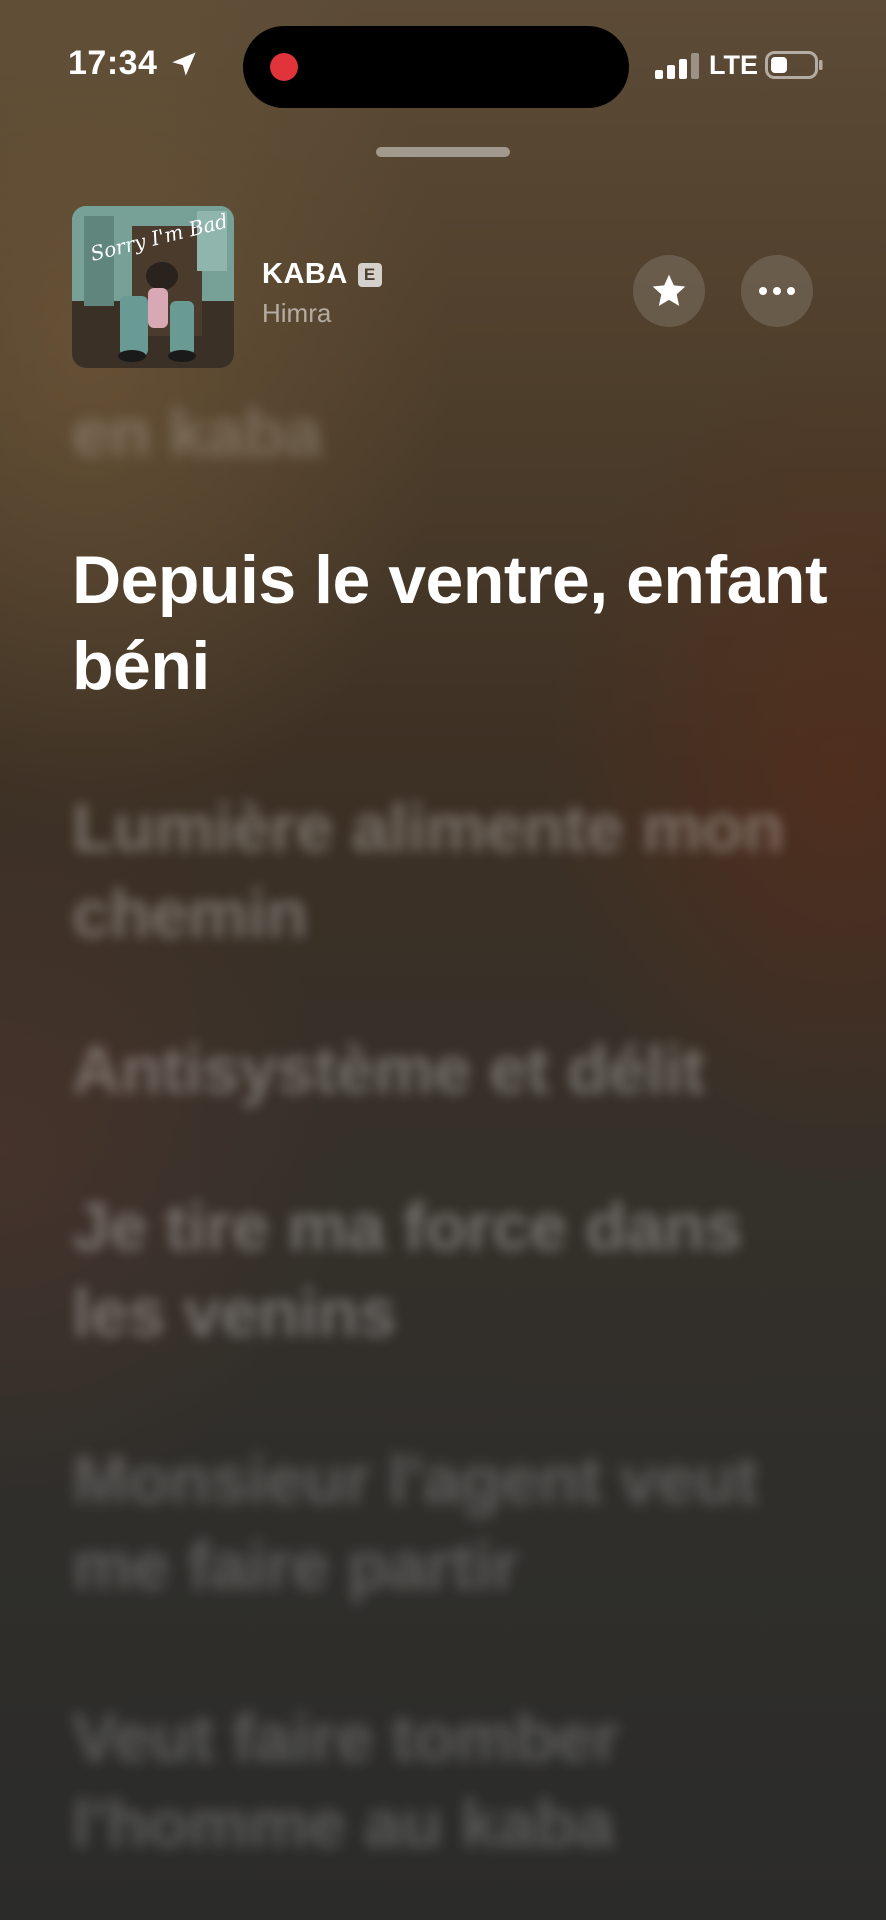  I want to click on status-time: 17:34, so click(113, 63).